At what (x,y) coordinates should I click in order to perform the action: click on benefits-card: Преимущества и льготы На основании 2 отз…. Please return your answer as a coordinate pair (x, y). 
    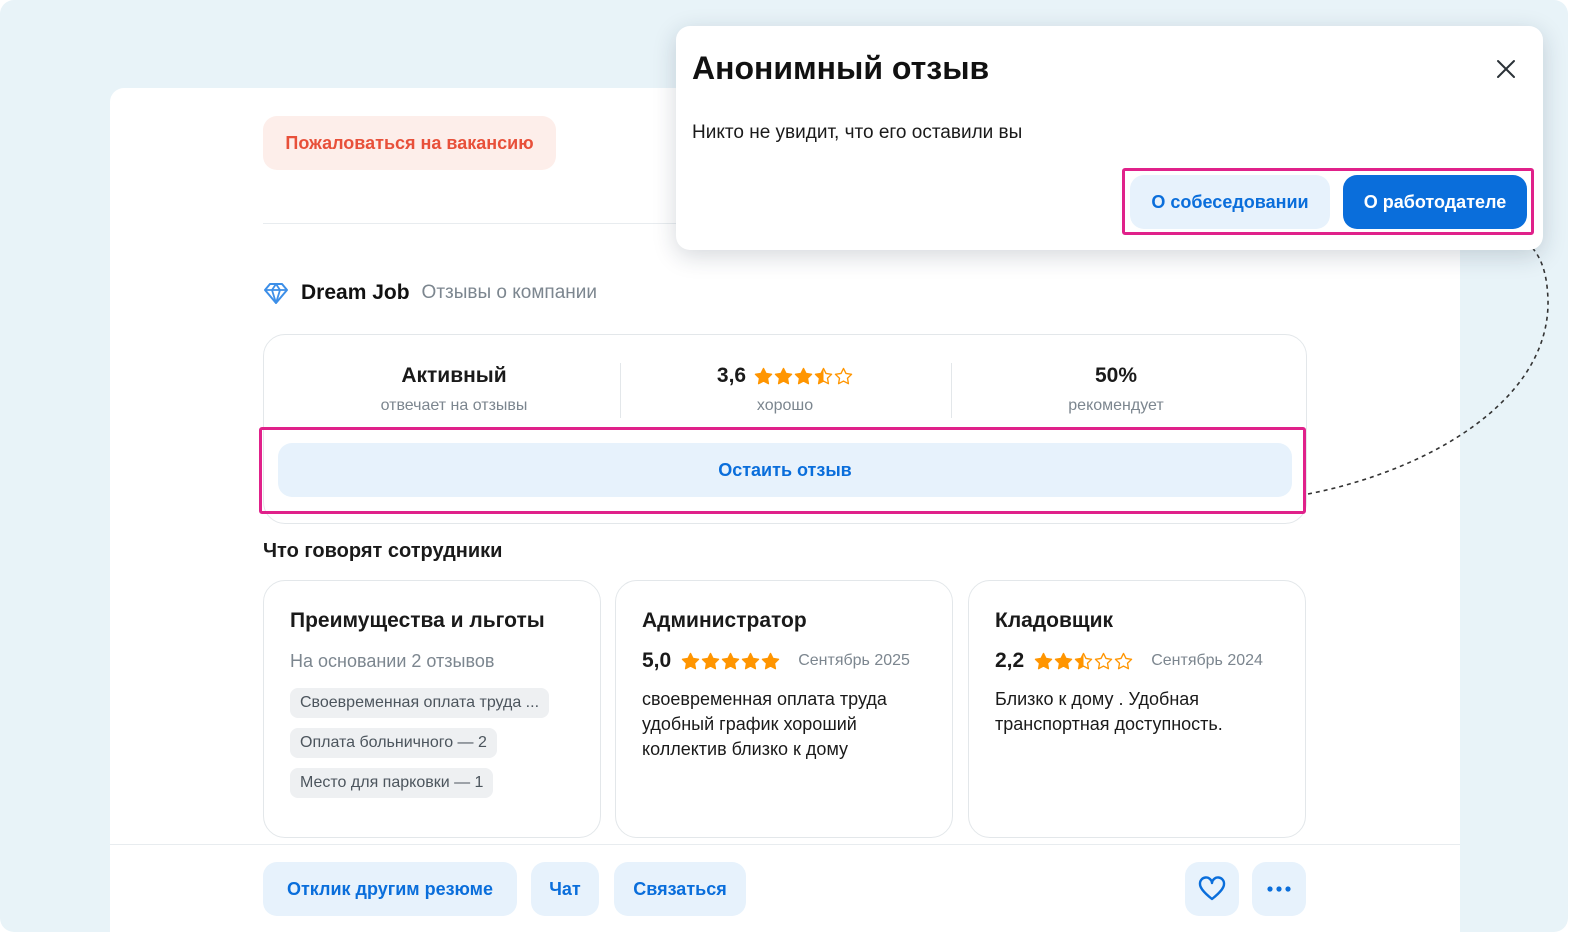
    Looking at the image, I should click on (432, 709).